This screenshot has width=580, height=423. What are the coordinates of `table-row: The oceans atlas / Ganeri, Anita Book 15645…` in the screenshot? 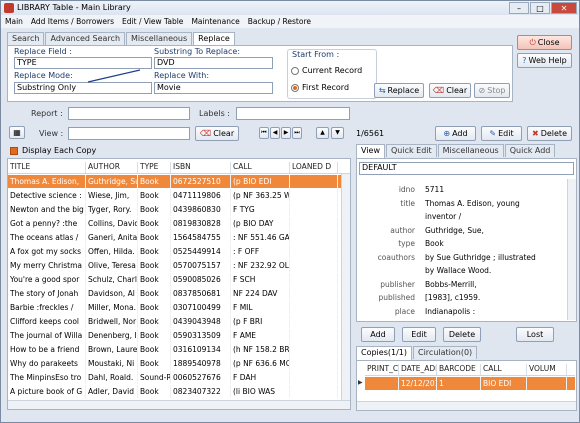 It's located at (179, 237).